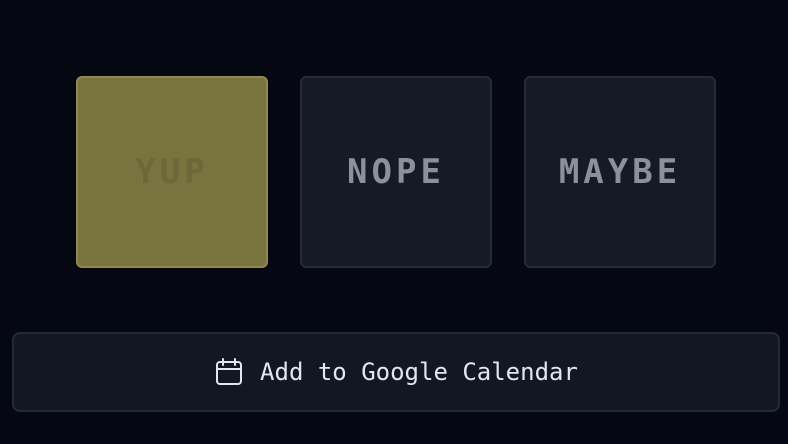 This screenshot has width=788, height=444. Describe the element at coordinates (172, 172) in the screenshot. I see `rsvp-yup-button: YUP` at that location.